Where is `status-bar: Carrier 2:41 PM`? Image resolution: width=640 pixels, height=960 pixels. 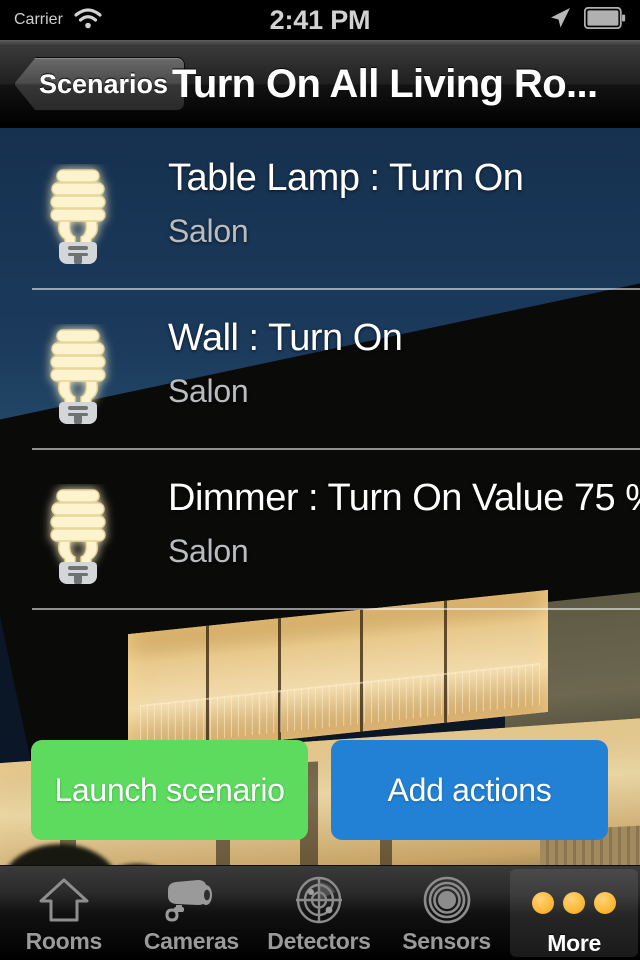 status-bar: Carrier 2:41 PM is located at coordinates (320, 20).